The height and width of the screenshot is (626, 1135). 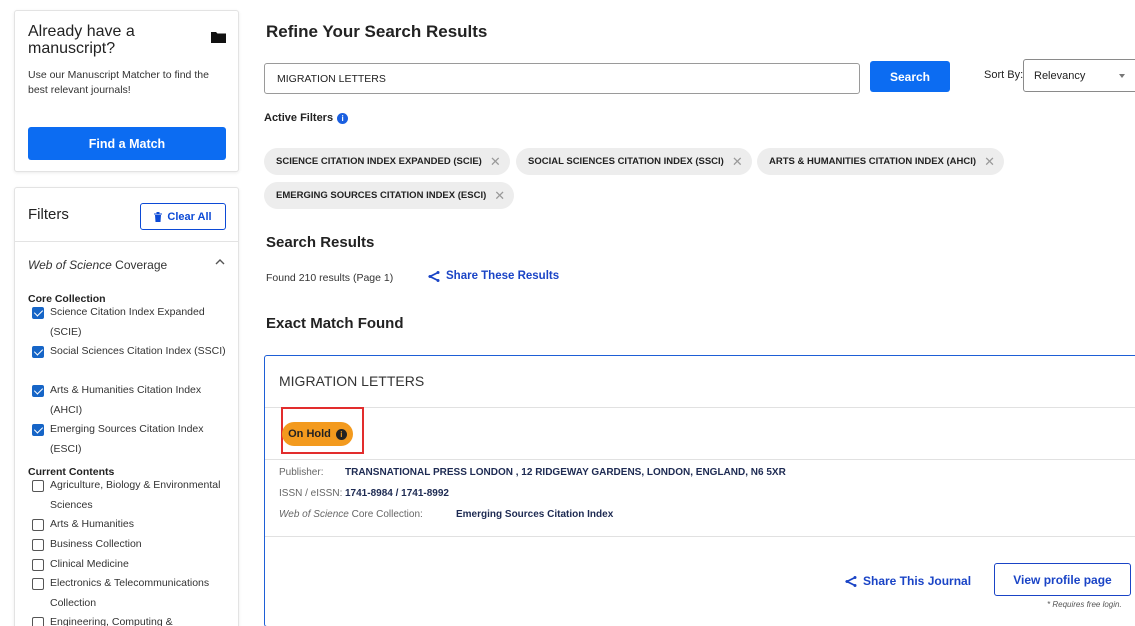 What do you see at coordinates (48, 214) in the screenshot?
I see `filters-title: Filters` at bounding box center [48, 214].